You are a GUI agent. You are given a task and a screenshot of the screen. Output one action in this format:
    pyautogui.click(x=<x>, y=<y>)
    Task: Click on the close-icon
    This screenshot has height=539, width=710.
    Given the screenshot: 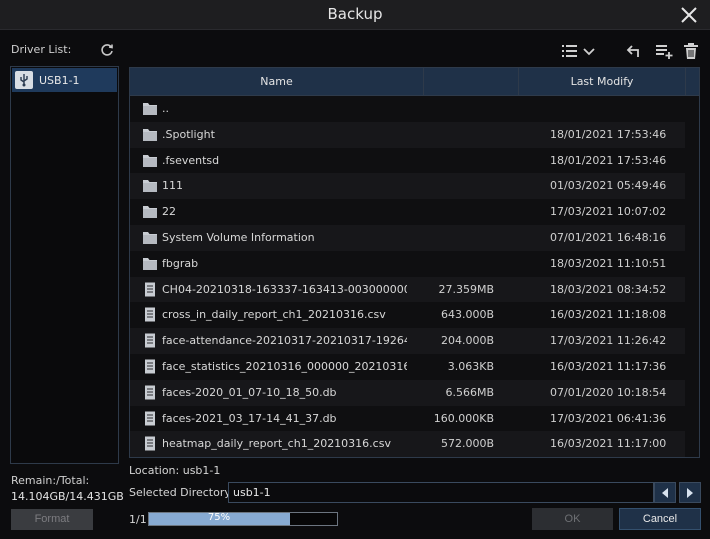 What is the action you would take?
    pyautogui.click(x=689, y=15)
    